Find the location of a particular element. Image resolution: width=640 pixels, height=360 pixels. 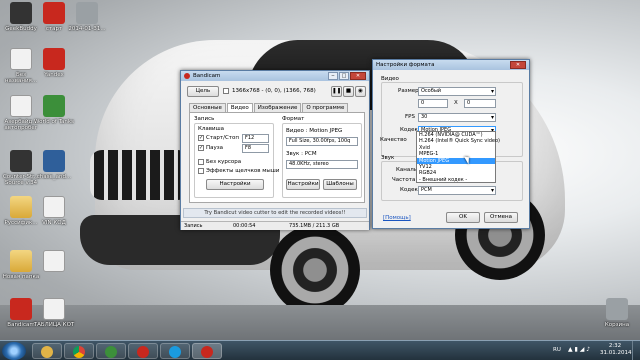

codec-option: H.264 (Intel® Quick Sync video) is located at coordinates (458, 141).